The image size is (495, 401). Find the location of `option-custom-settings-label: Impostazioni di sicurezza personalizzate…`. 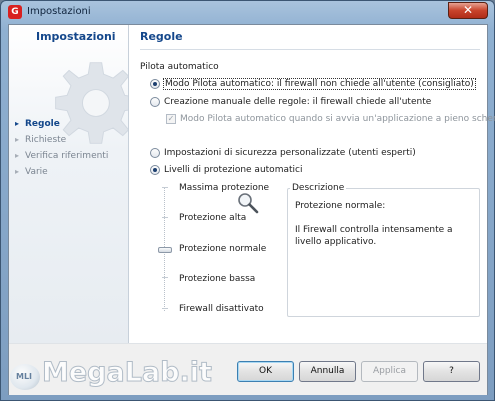

option-custom-settings-label: Impostazioni di sicurezza personalizzate… is located at coordinates (290, 153).